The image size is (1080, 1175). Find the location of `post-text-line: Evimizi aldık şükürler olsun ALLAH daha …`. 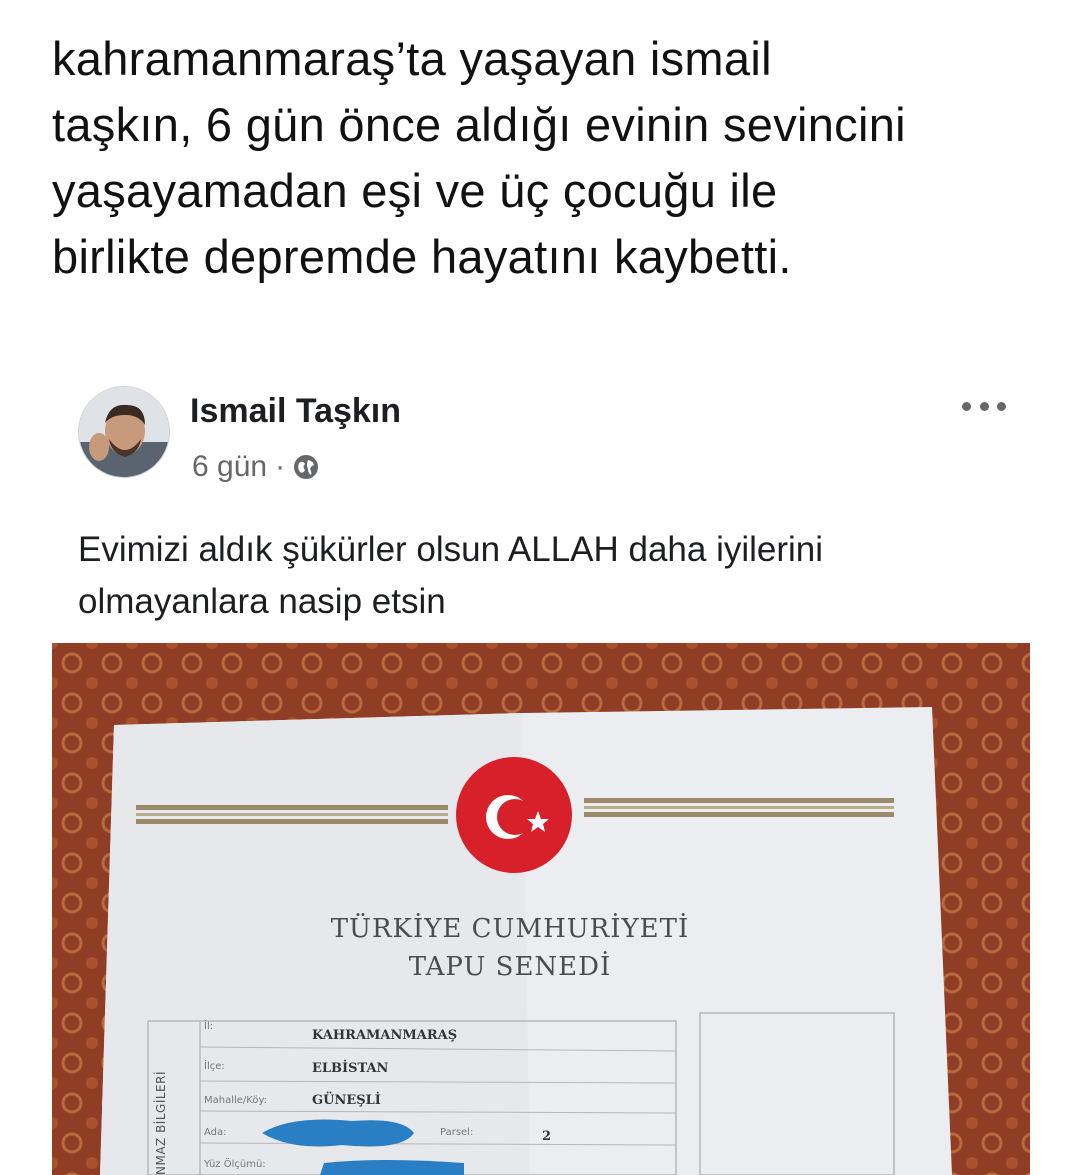

post-text-line: Evimizi aldık şükürler olsun ALLAH daha … is located at coordinates (451, 549).